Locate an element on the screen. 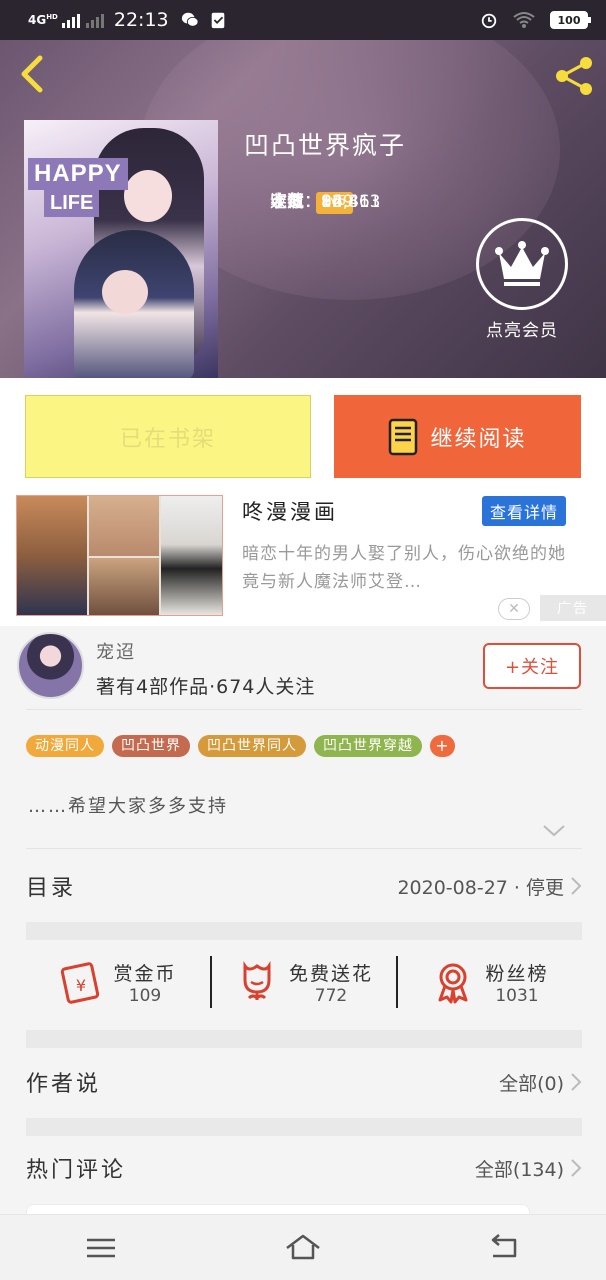  stats-bar: ¥ 赏金币 109 免费送花 772 粉丝榜 1031 is located at coordinates (304, 982).